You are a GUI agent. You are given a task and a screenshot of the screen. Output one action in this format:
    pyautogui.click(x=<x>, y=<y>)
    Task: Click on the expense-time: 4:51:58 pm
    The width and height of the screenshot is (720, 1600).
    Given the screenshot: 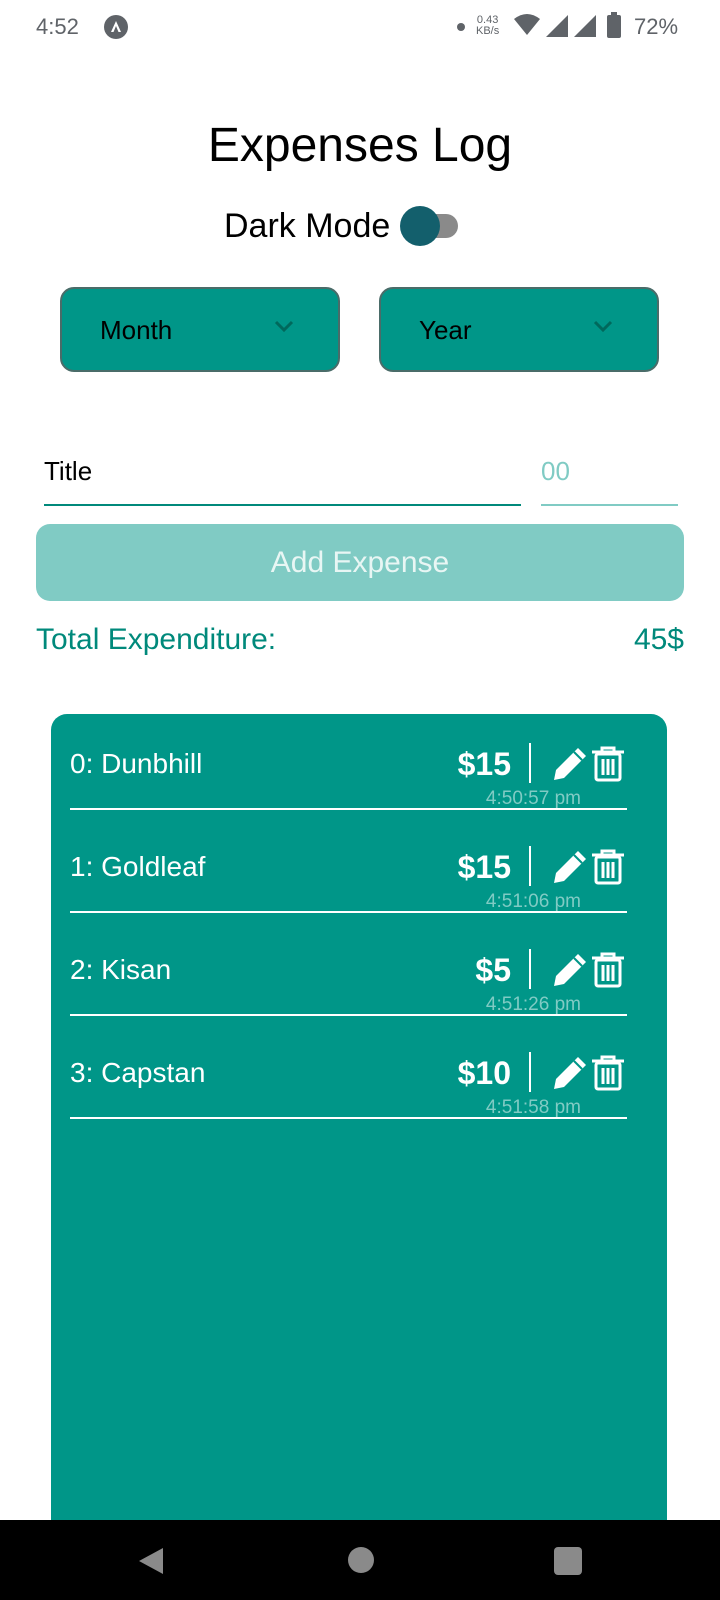 What is the action you would take?
    pyautogui.click(x=533, y=1107)
    